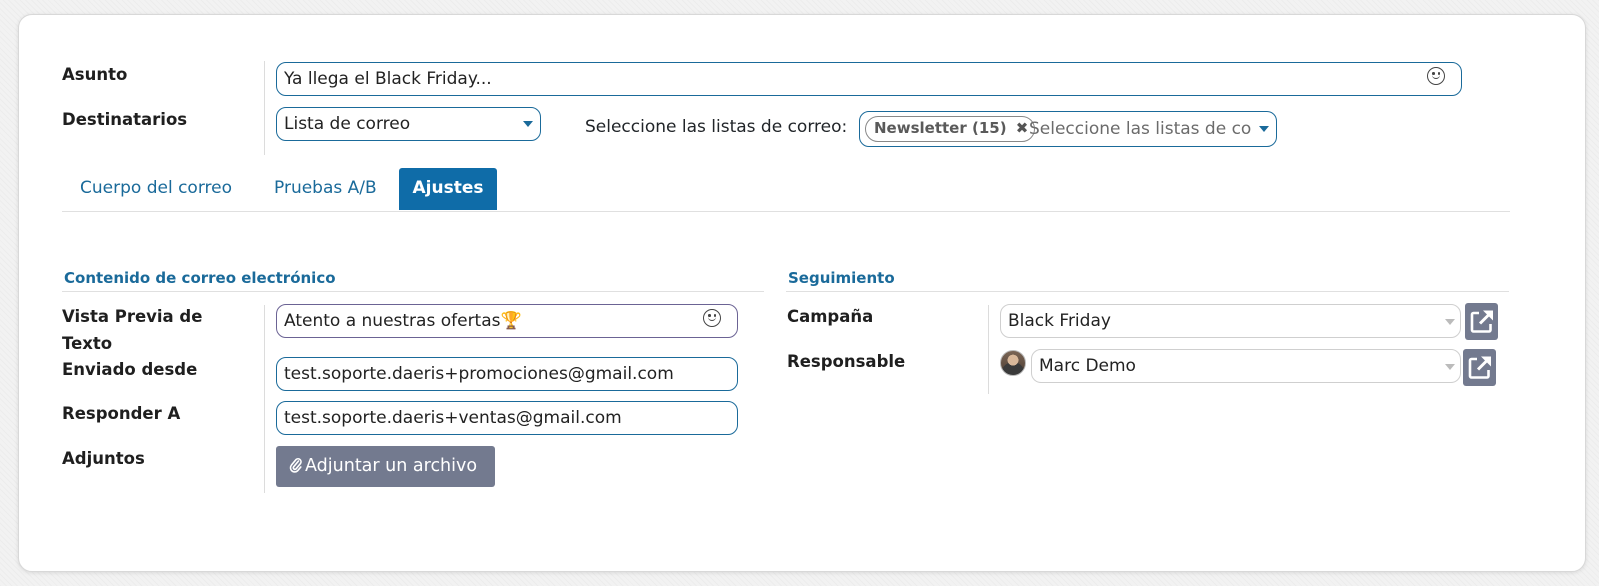 The image size is (1599, 586). What do you see at coordinates (403, 321) in the screenshot?
I see `preview-text-value: Atento a nuestras ofertas🏆` at bounding box center [403, 321].